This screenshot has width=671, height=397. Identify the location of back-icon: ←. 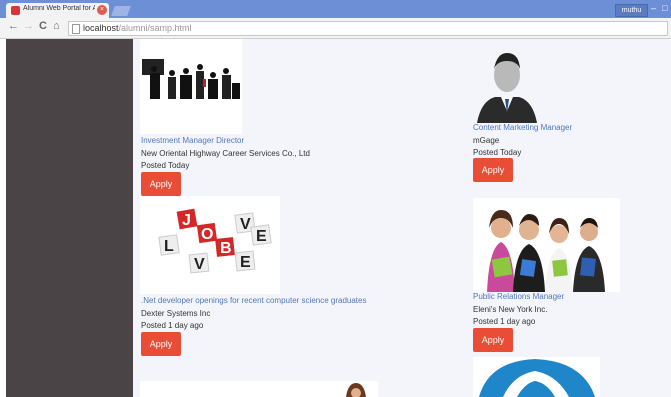
(13, 26).